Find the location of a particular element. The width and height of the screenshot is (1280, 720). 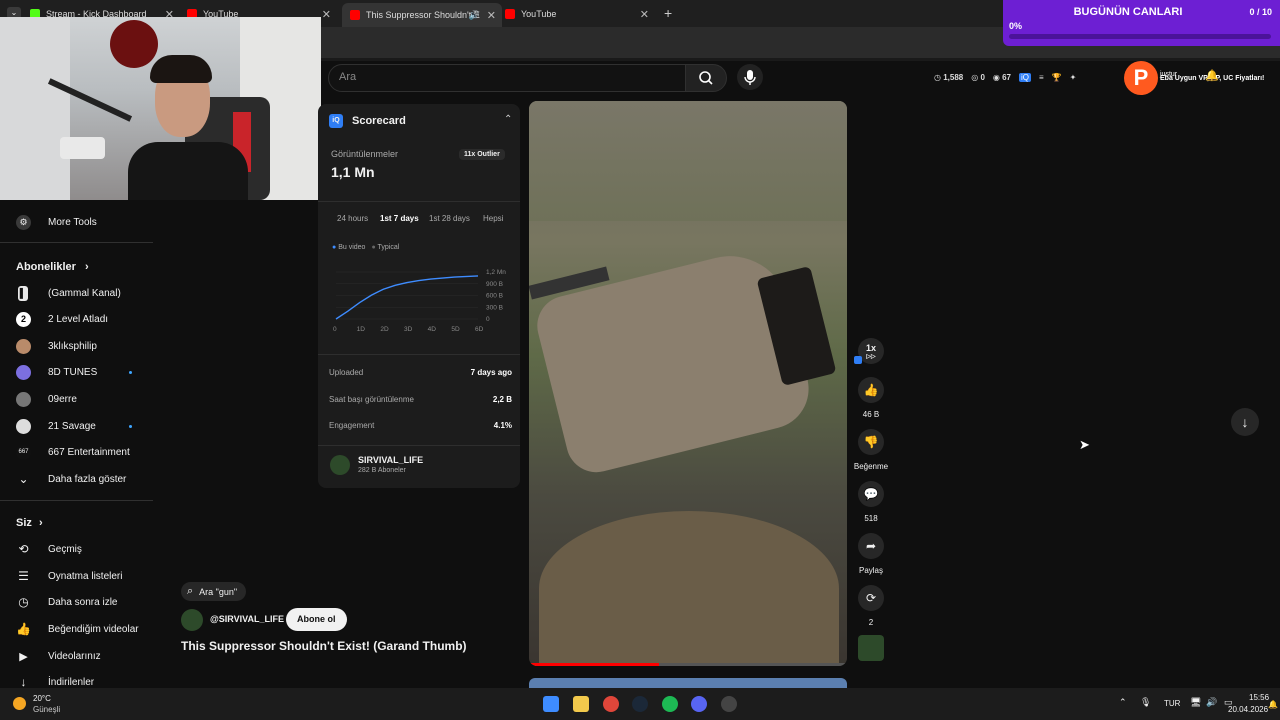

language-indicator: TUR is located at coordinates (1172, 703).